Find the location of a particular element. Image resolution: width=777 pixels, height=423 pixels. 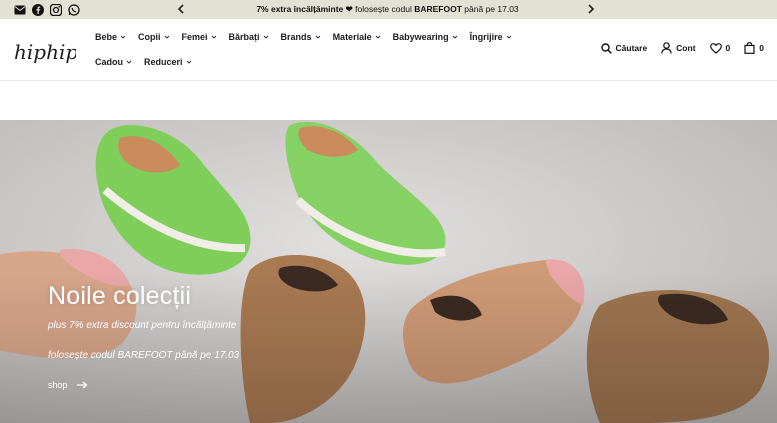

chevron-left-icon is located at coordinates (180, 9).